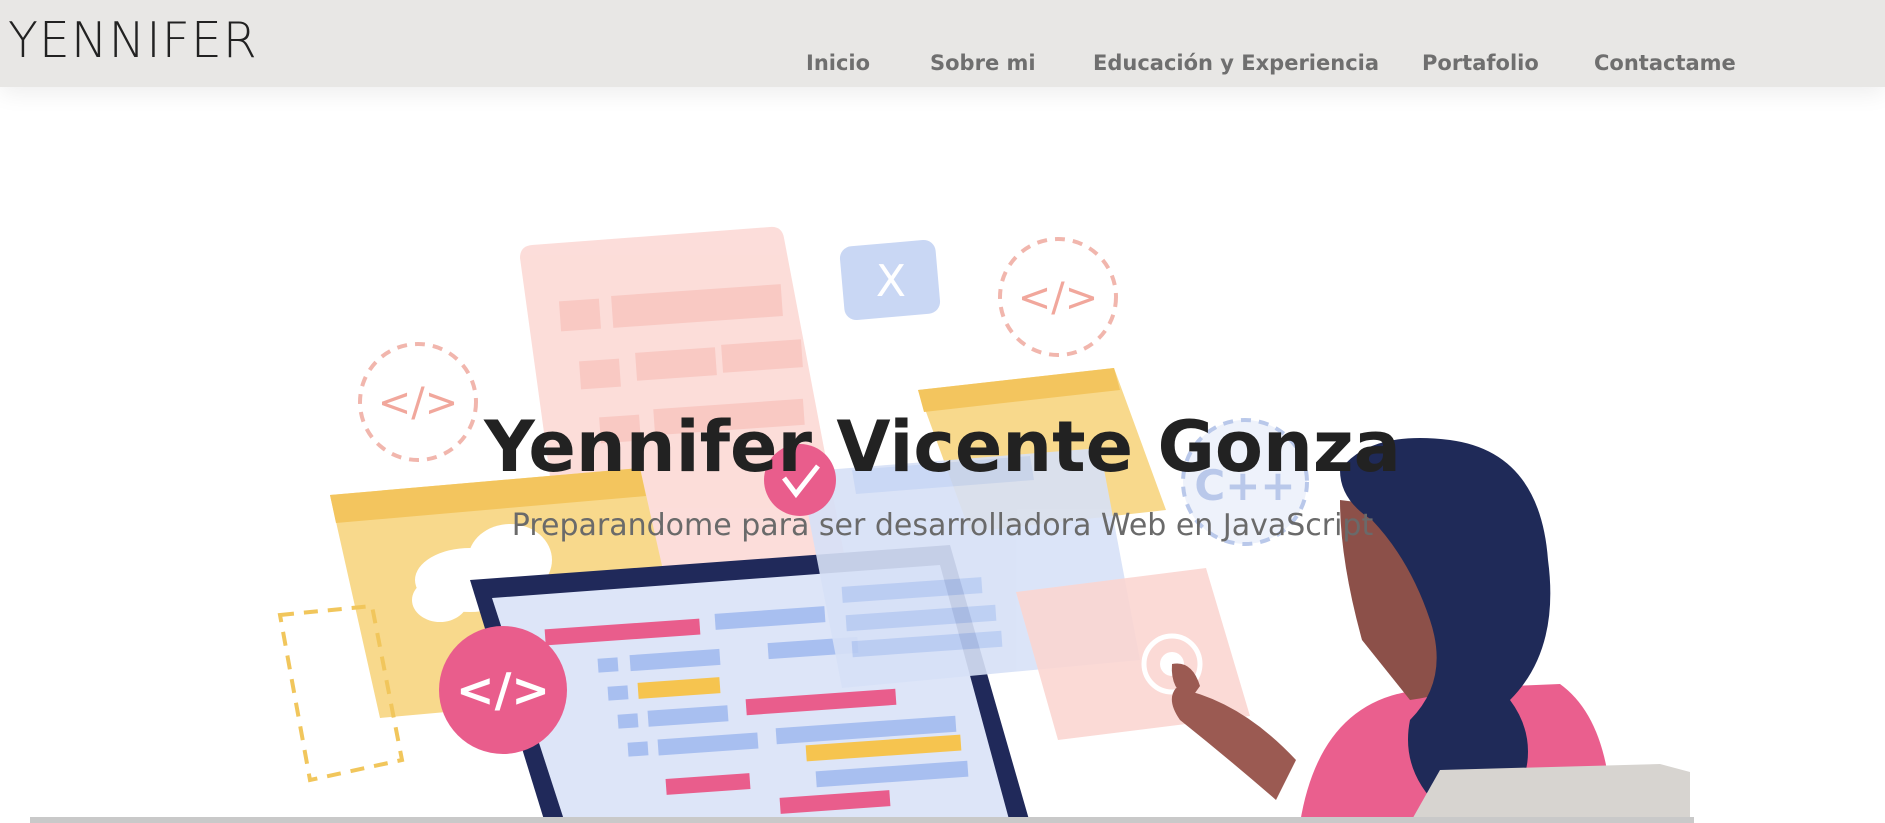 Image resolution: width=1885 pixels, height=823 pixels. What do you see at coordinates (838, 63) in the screenshot?
I see `nav-item-inicio: Inicio` at bounding box center [838, 63].